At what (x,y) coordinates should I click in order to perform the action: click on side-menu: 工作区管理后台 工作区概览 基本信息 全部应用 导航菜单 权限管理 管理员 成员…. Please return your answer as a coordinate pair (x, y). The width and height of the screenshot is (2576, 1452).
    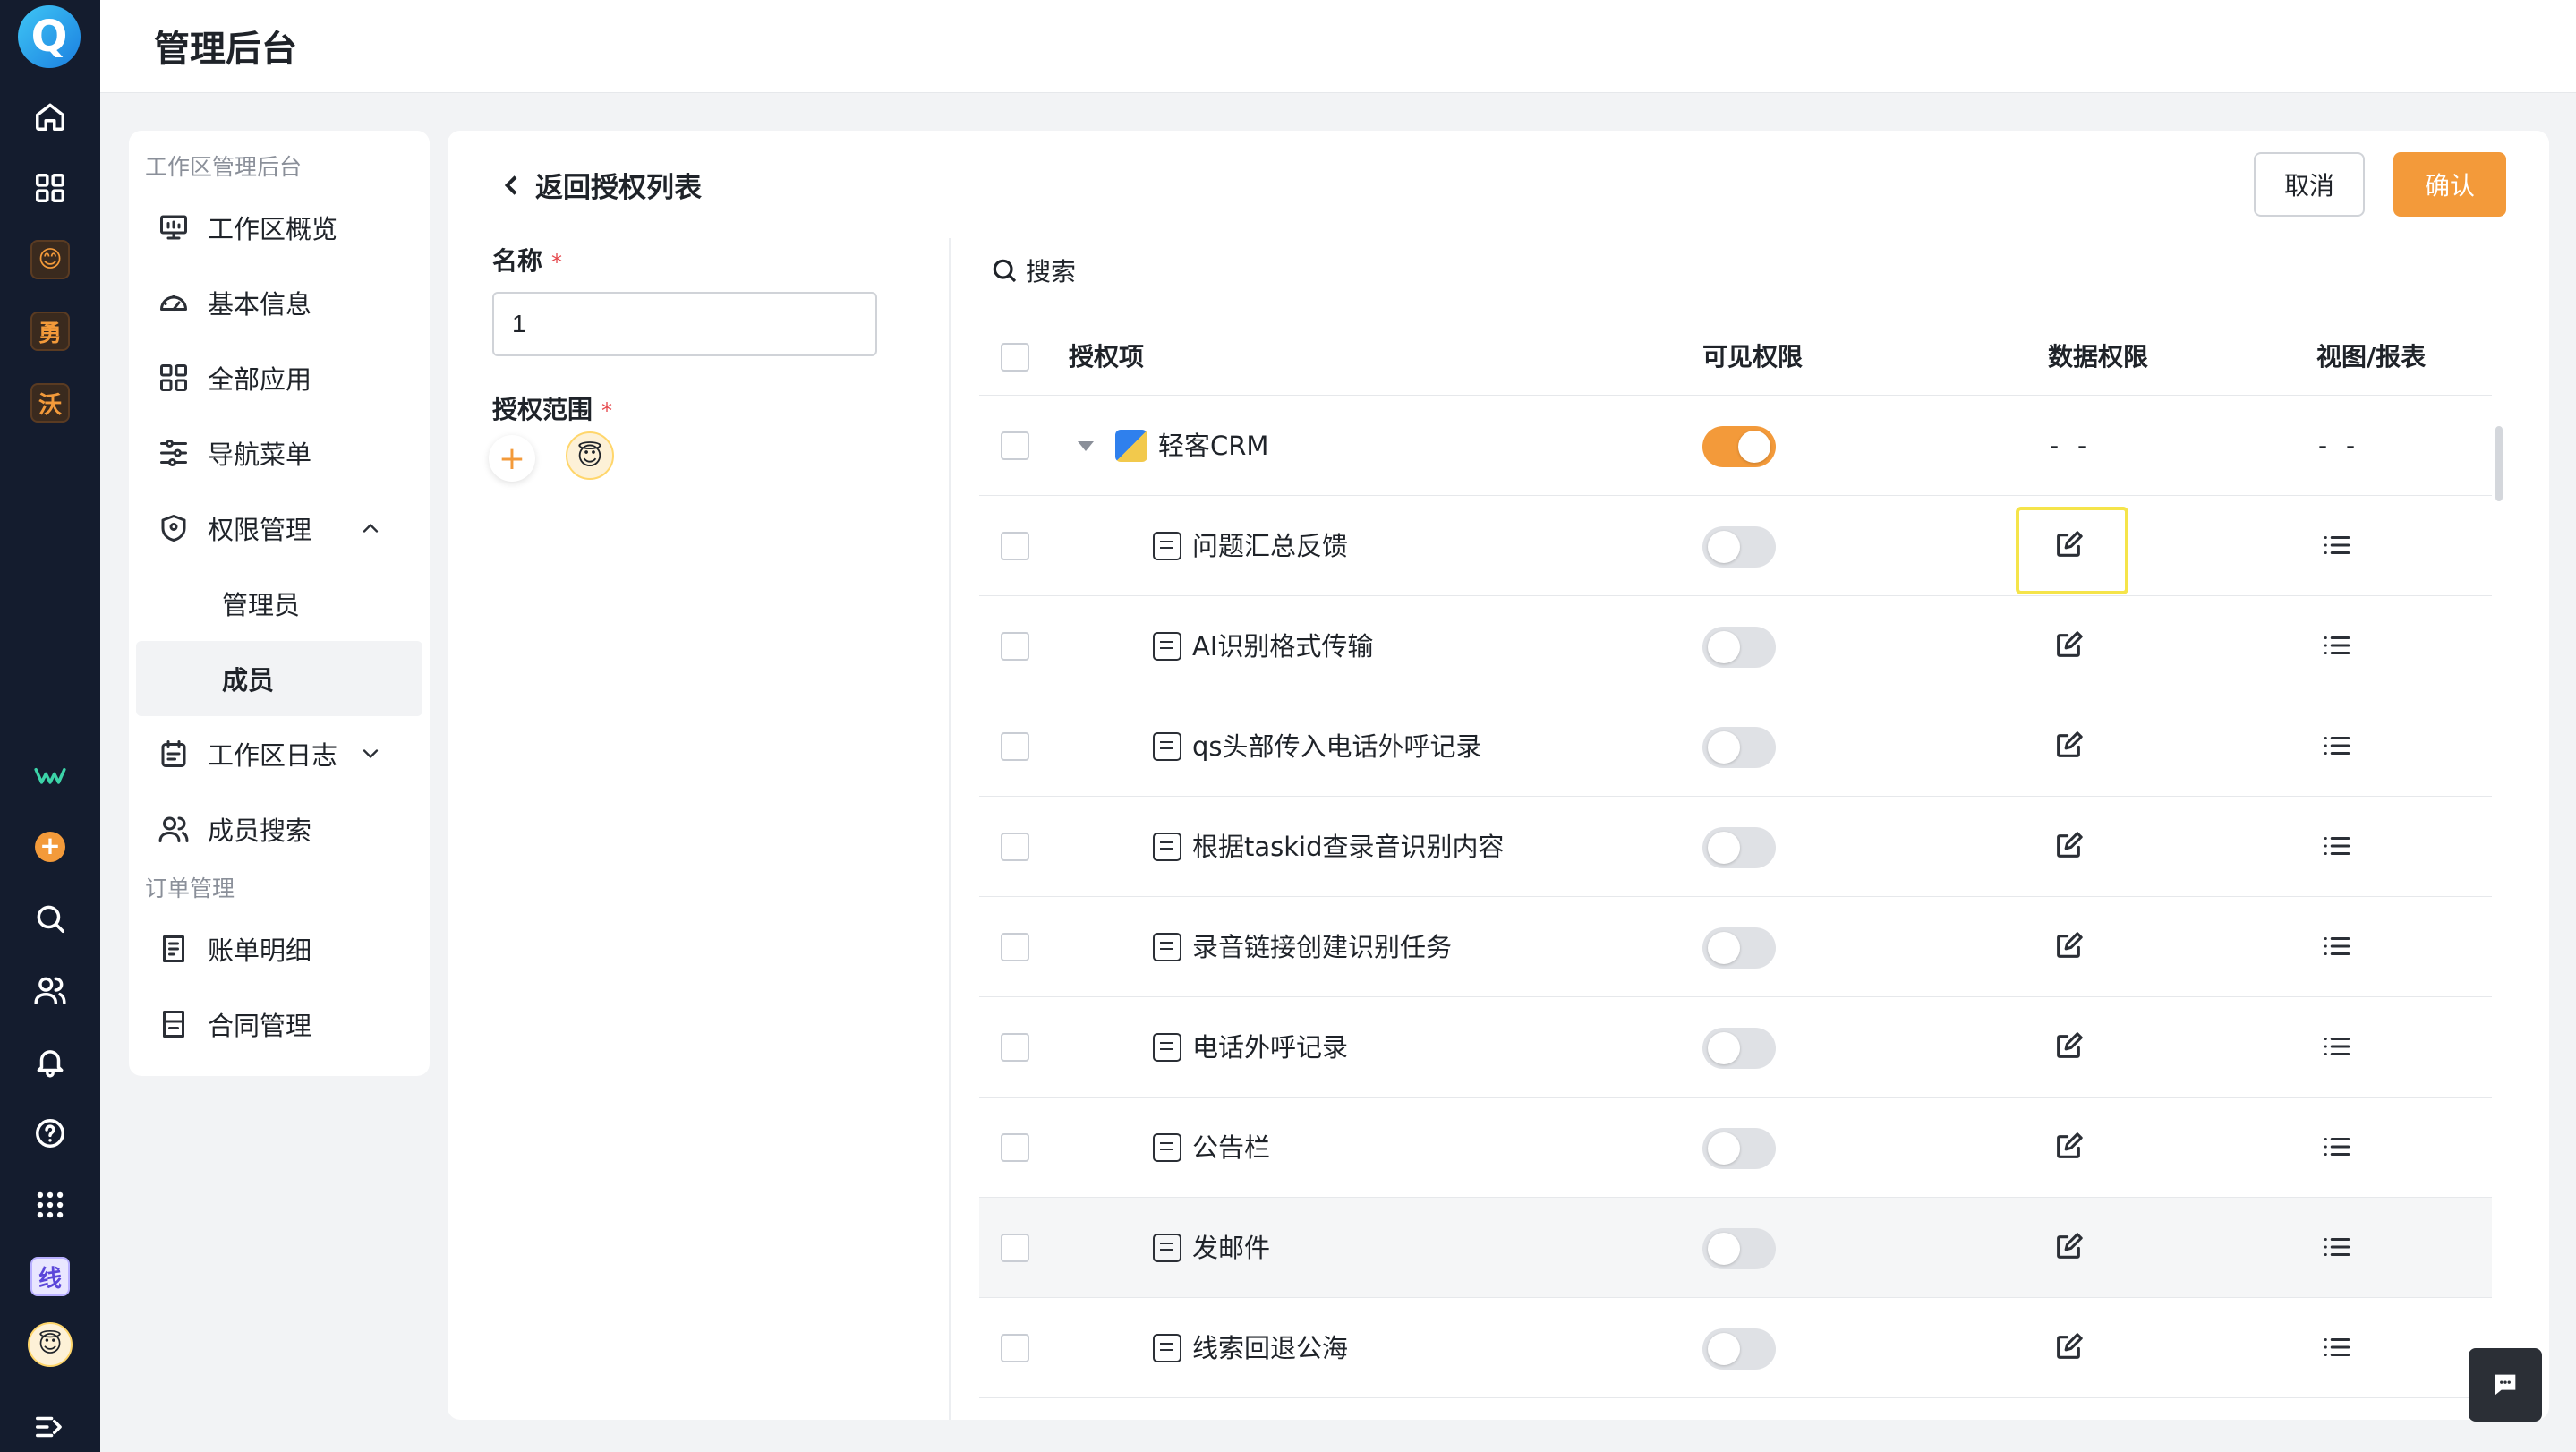
    Looking at the image, I should click on (279, 603).